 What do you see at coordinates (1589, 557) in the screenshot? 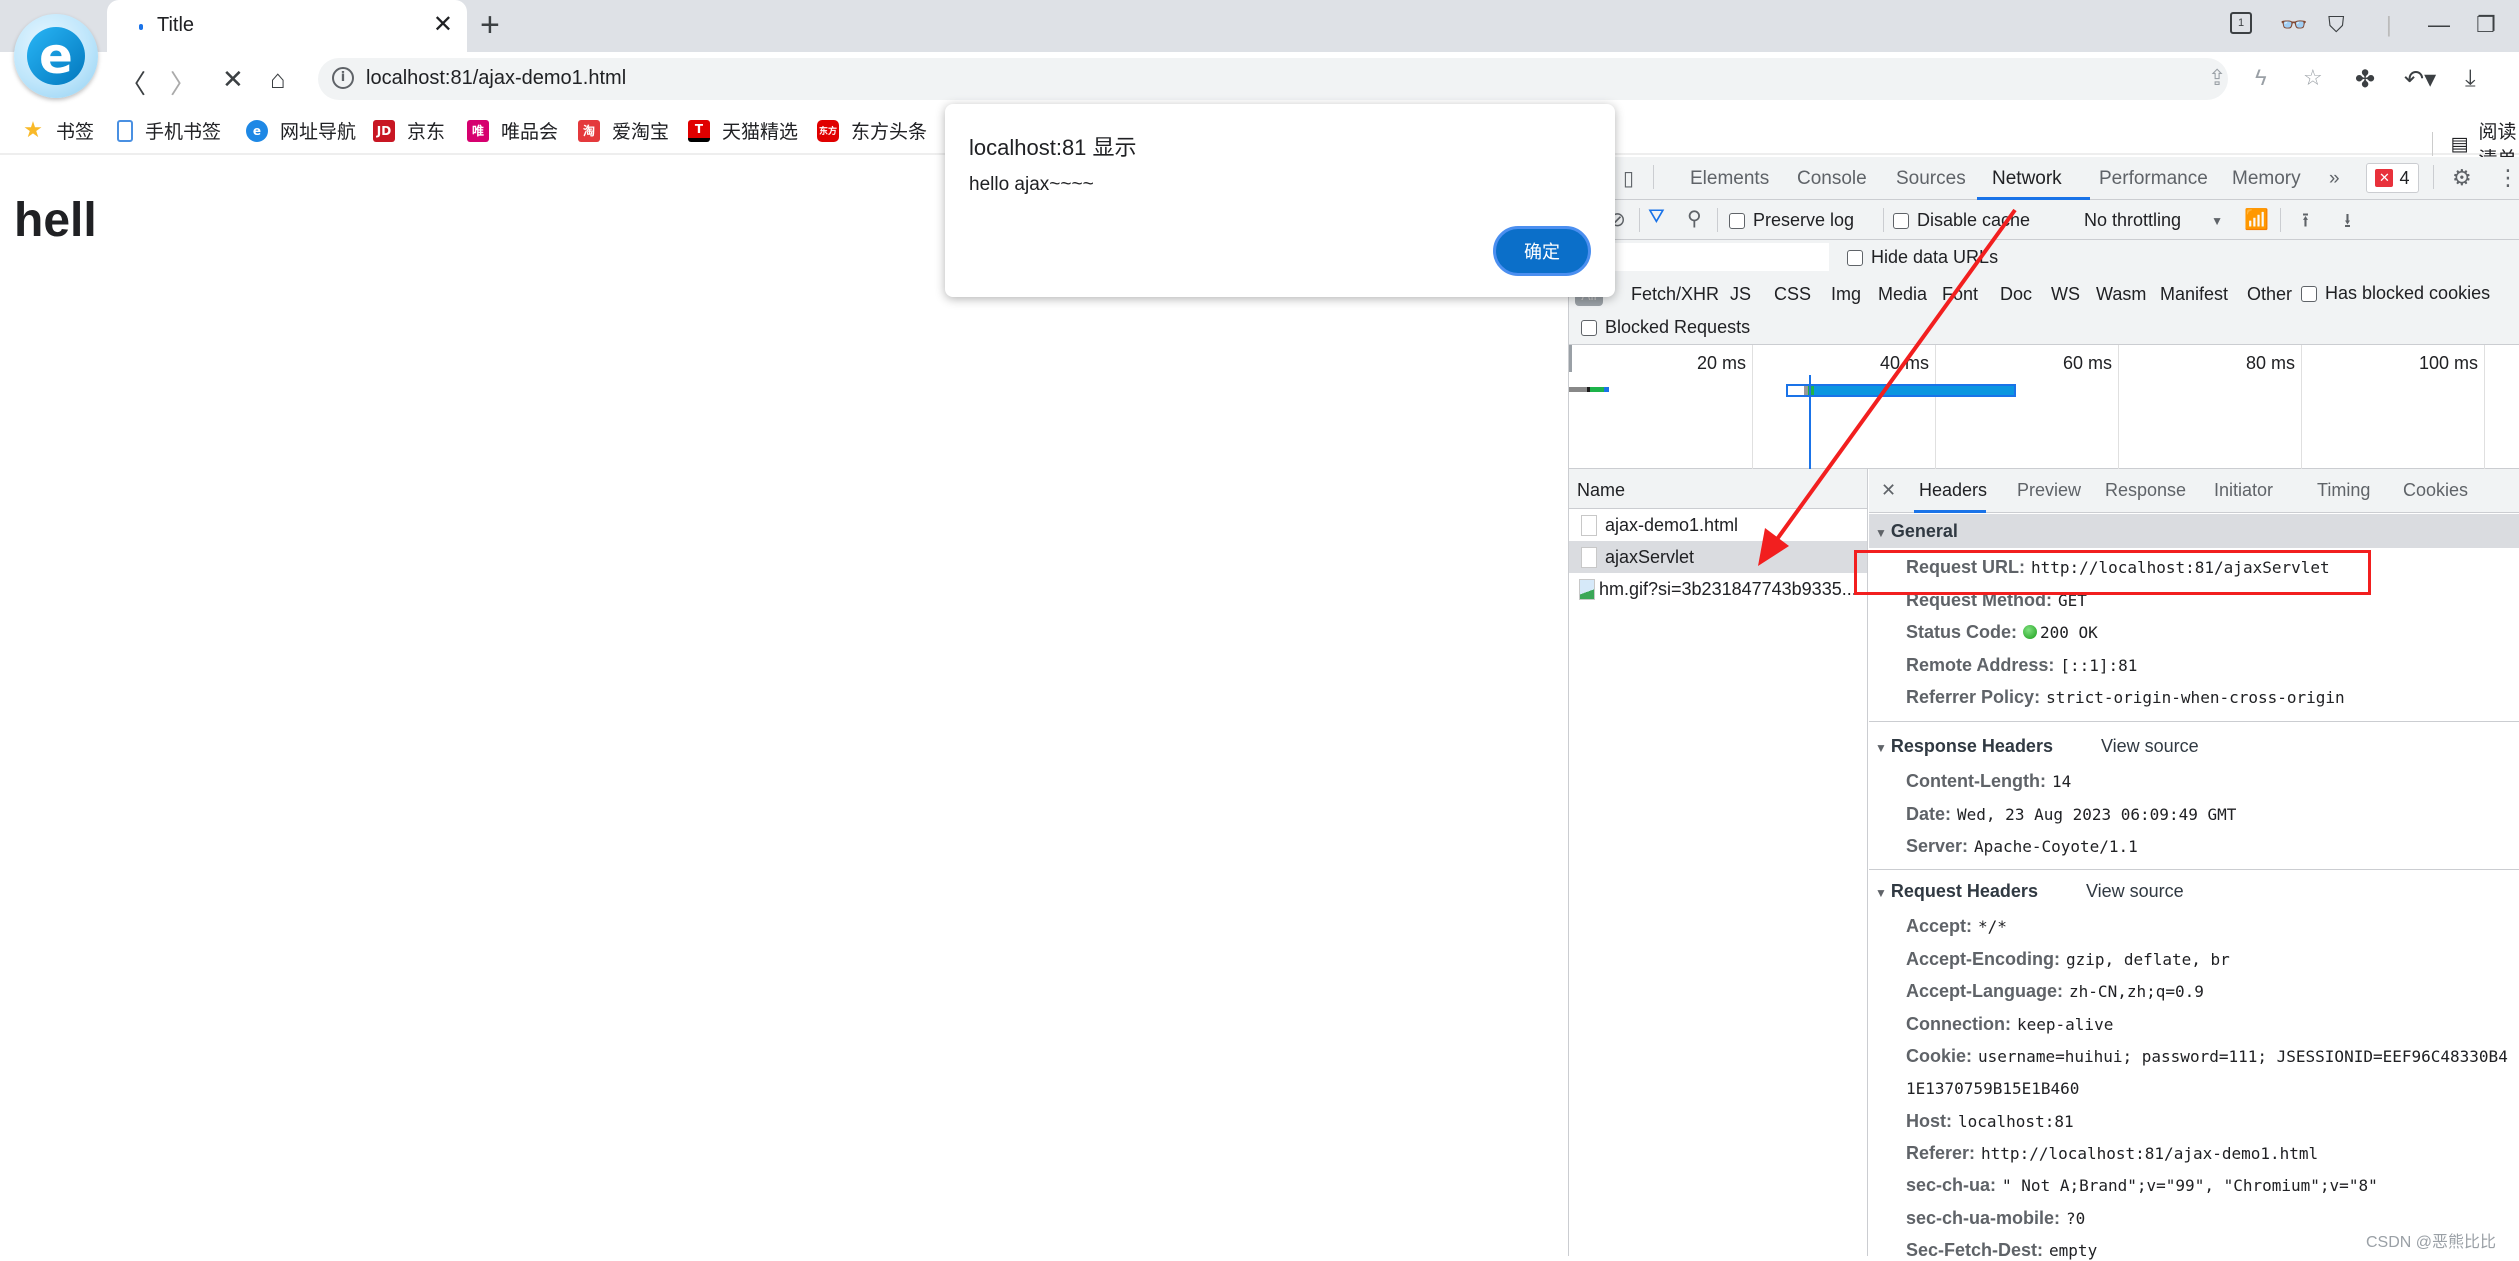
I see `xhr-file-icon` at bounding box center [1589, 557].